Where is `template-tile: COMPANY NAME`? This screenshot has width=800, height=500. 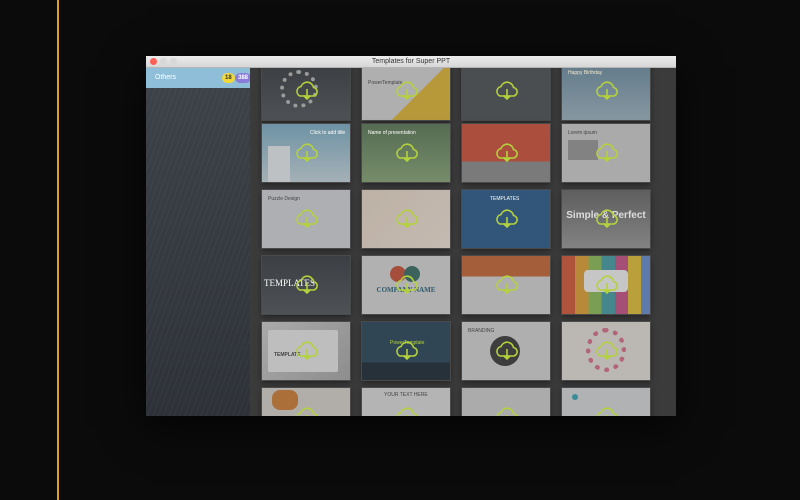 template-tile: COMPANY NAME is located at coordinates (406, 285).